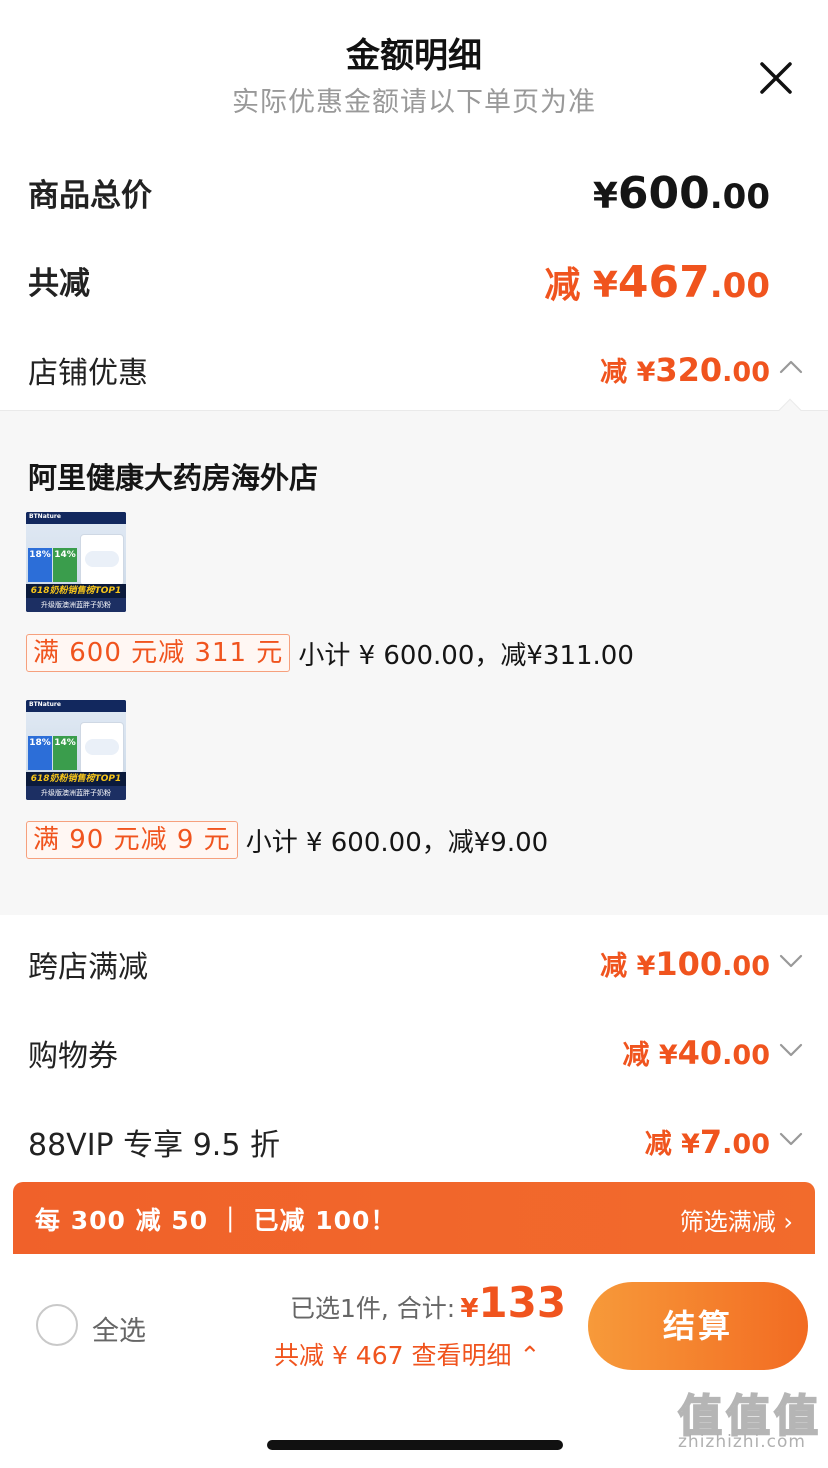 This screenshot has height=1468, width=828. I want to click on cross-store-value: 减 ¥100.00, so click(685, 963).